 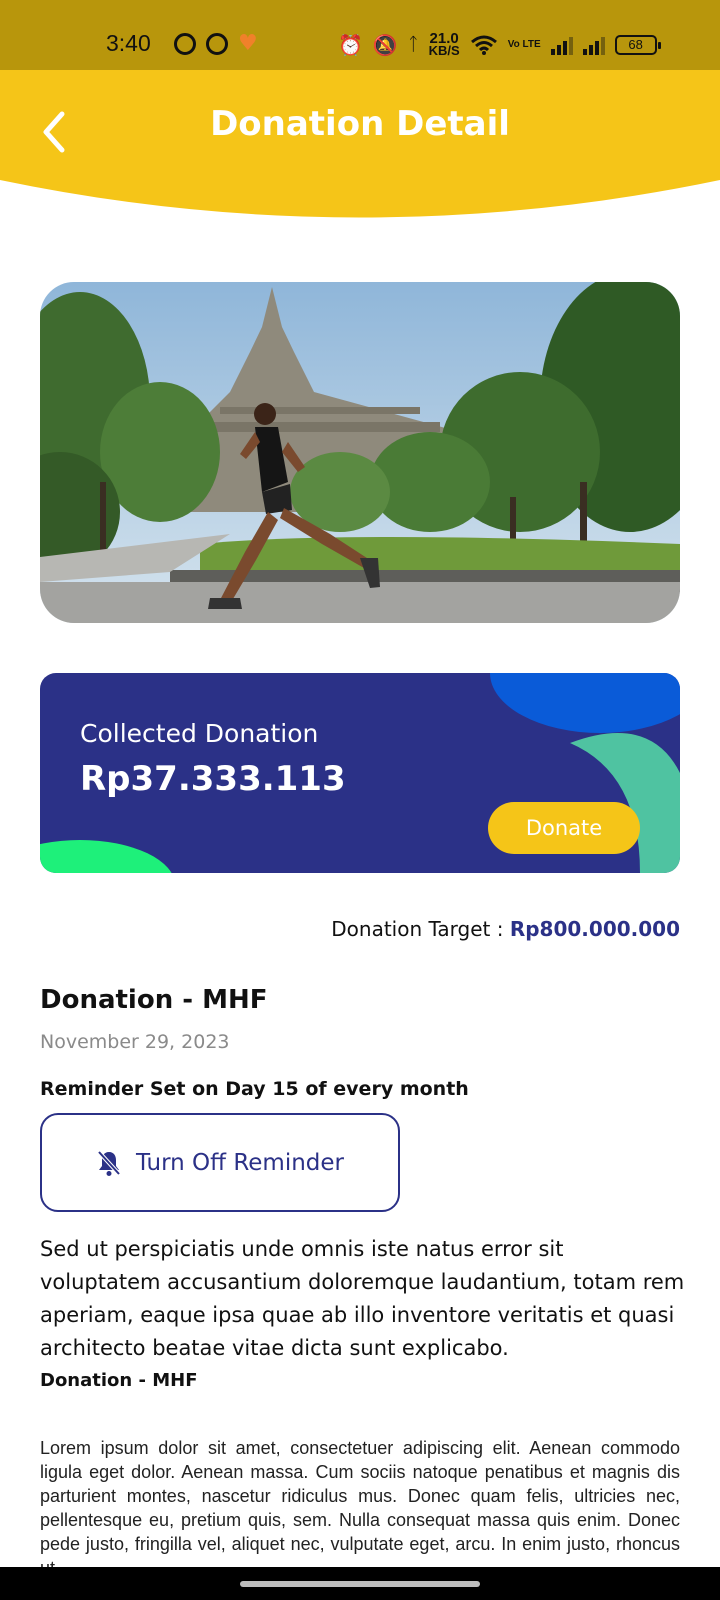 What do you see at coordinates (185, 44) in the screenshot?
I see `whatsapp-icon` at bounding box center [185, 44].